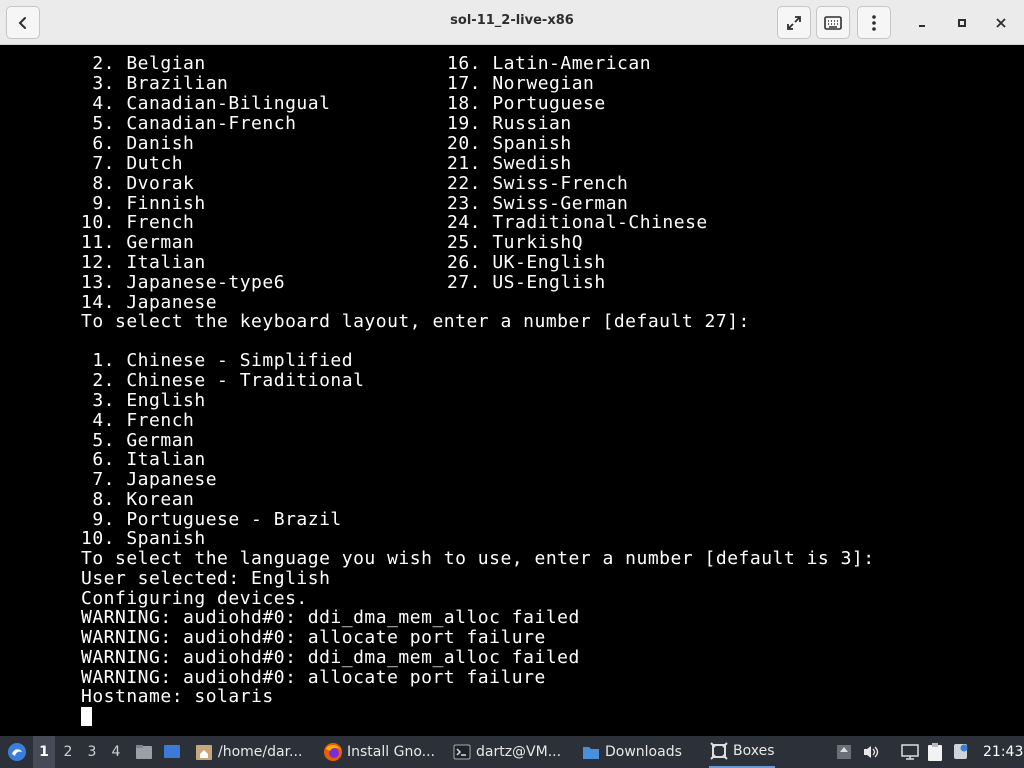 This screenshot has height=768, width=1024. I want to click on console-line: 3. English, so click(143, 400).